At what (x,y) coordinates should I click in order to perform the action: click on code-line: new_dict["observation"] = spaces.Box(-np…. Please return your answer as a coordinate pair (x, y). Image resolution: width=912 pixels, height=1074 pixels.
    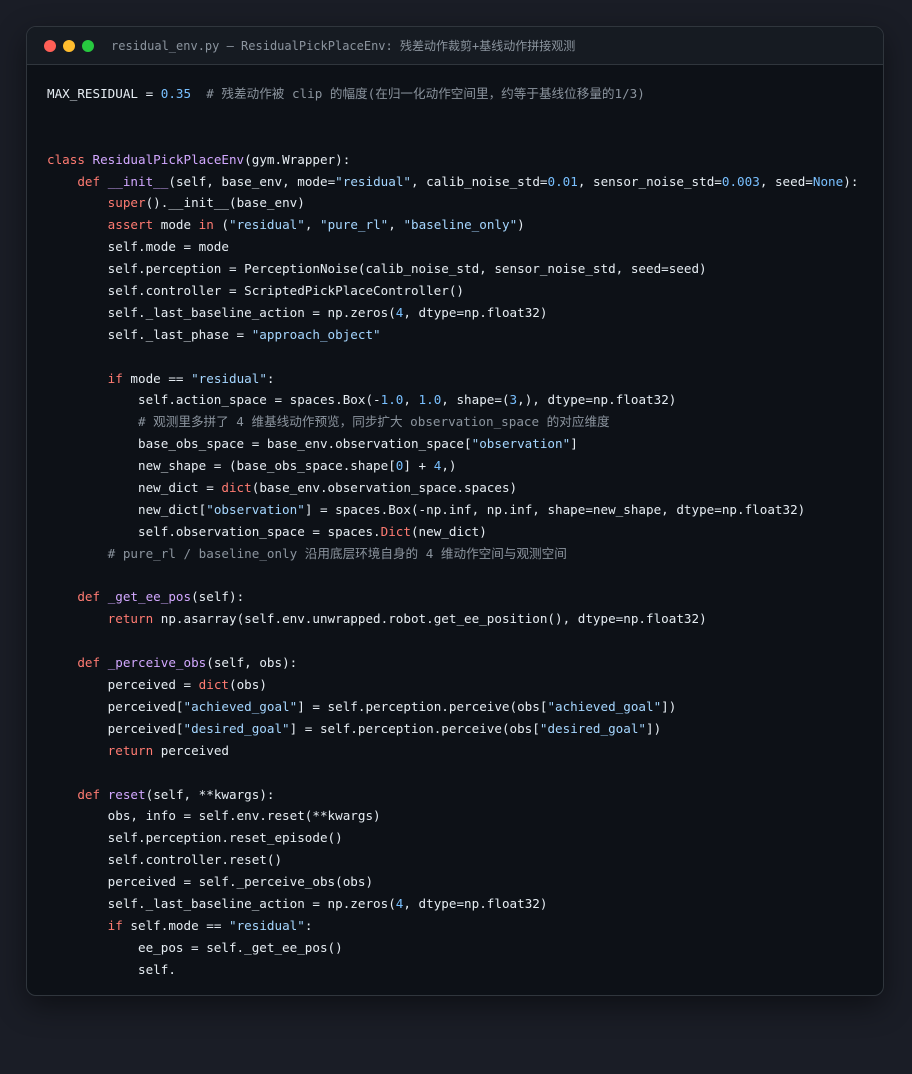
    Looking at the image, I should click on (460, 510).